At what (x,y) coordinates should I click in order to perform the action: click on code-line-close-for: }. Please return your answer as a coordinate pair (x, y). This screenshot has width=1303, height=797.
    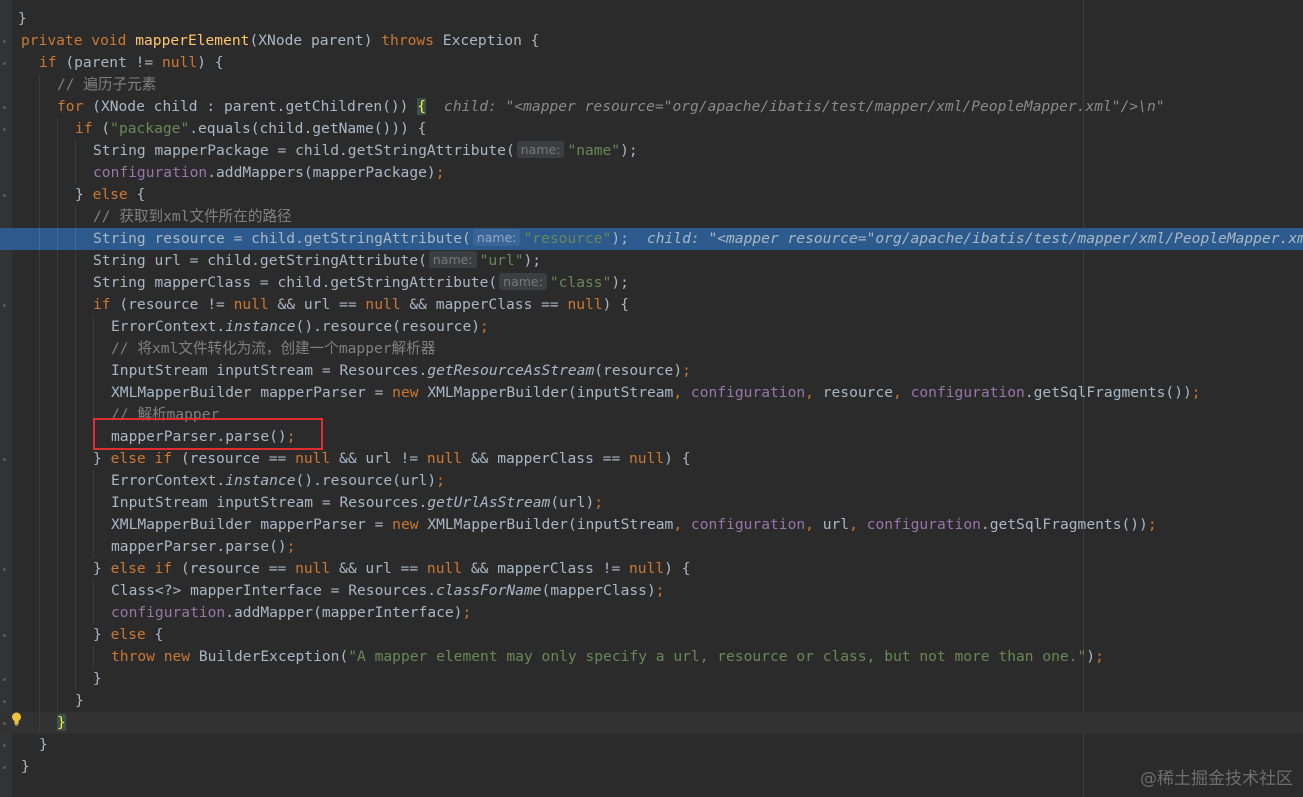
    Looking at the image, I should click on (651, 723).